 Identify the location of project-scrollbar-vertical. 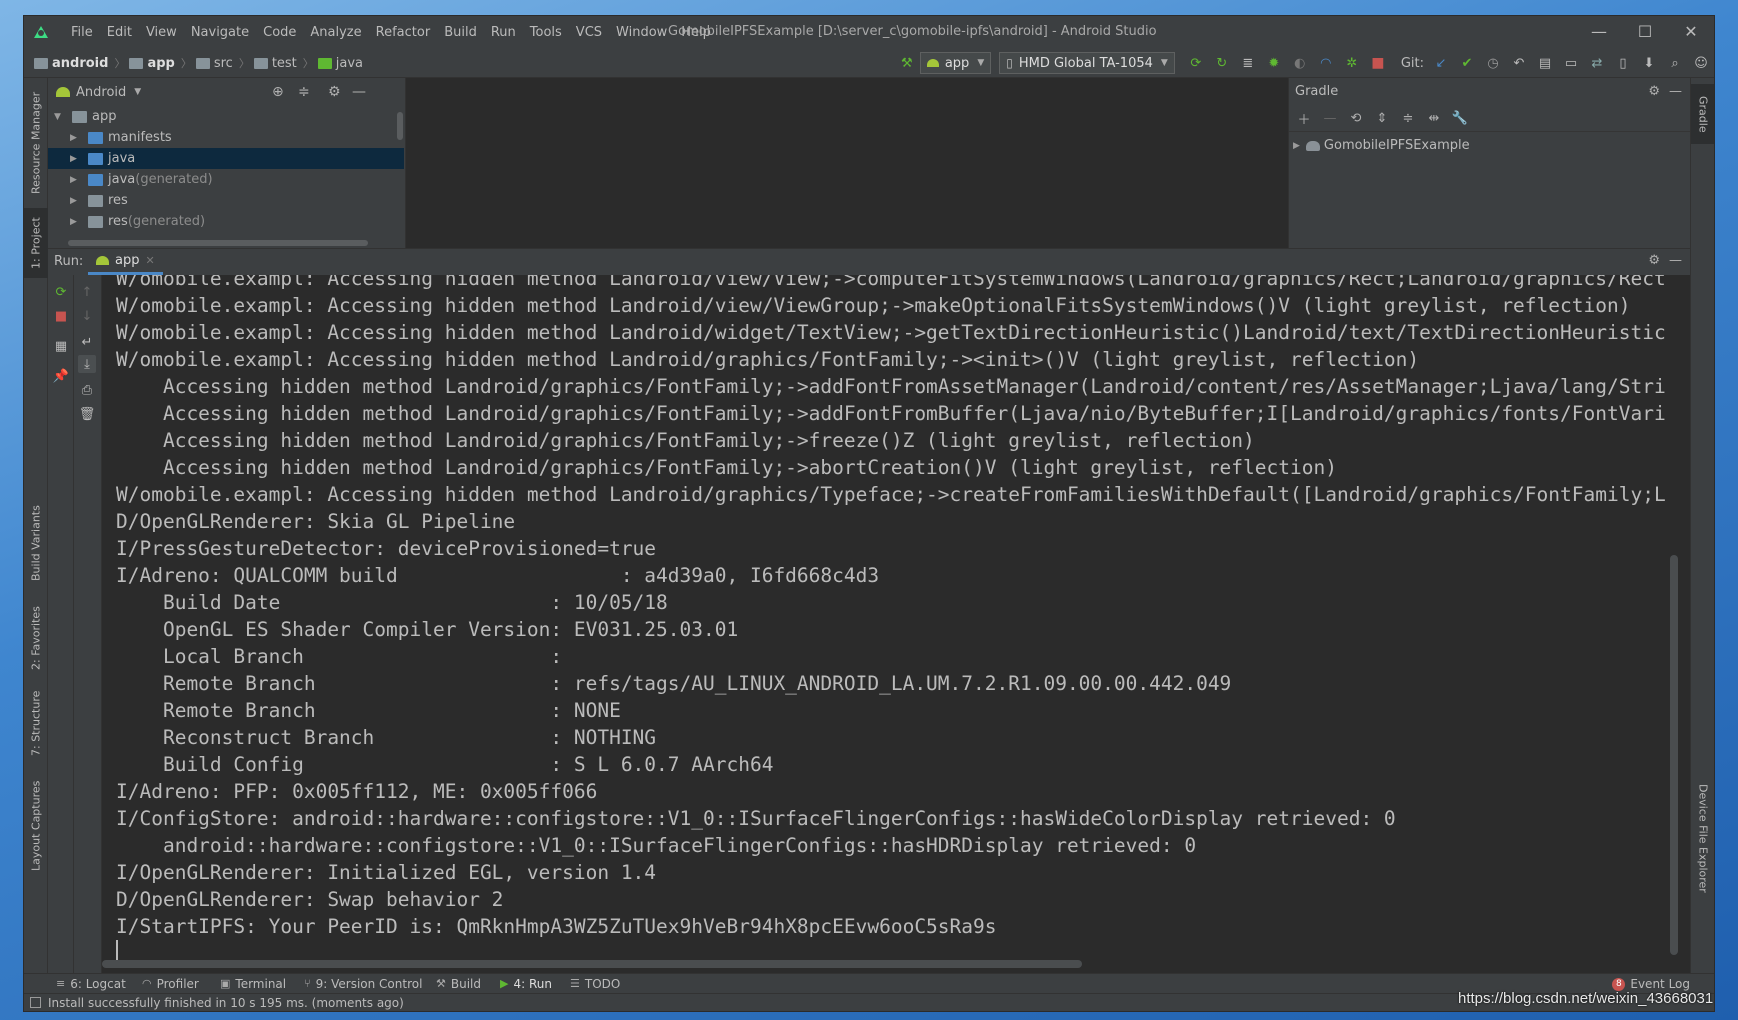
(400, 126).